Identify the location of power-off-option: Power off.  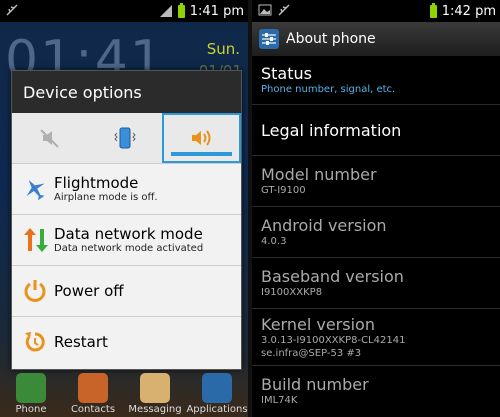
(126, 291).